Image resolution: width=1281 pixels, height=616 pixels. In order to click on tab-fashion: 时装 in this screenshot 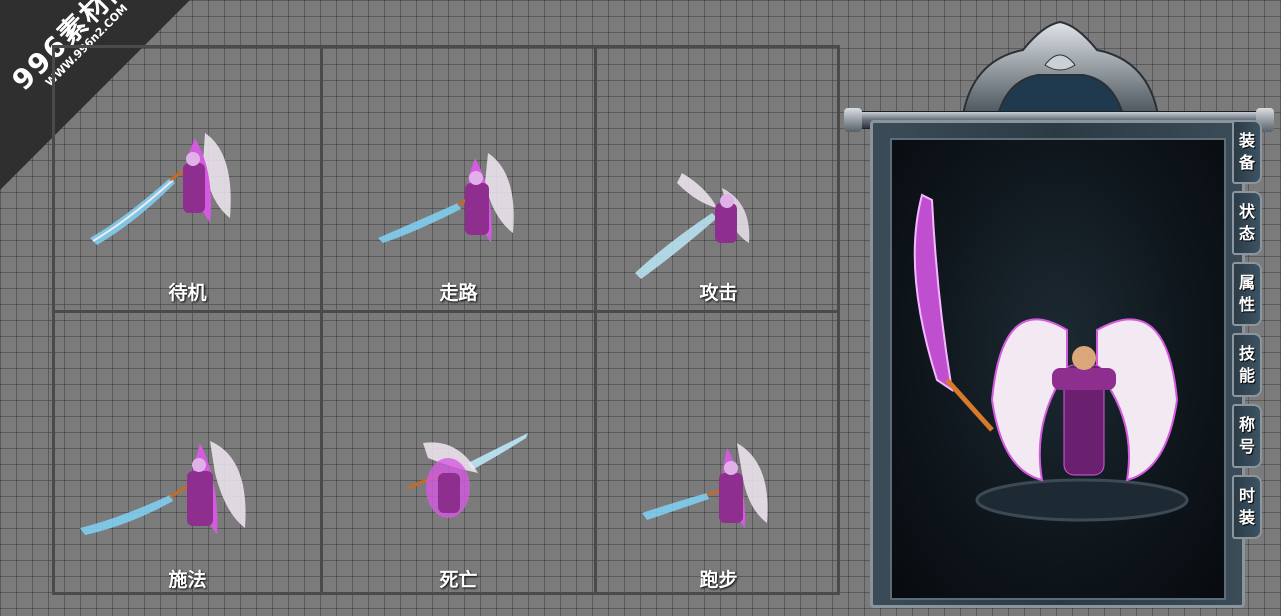, I will do `click(1247, 507)`.